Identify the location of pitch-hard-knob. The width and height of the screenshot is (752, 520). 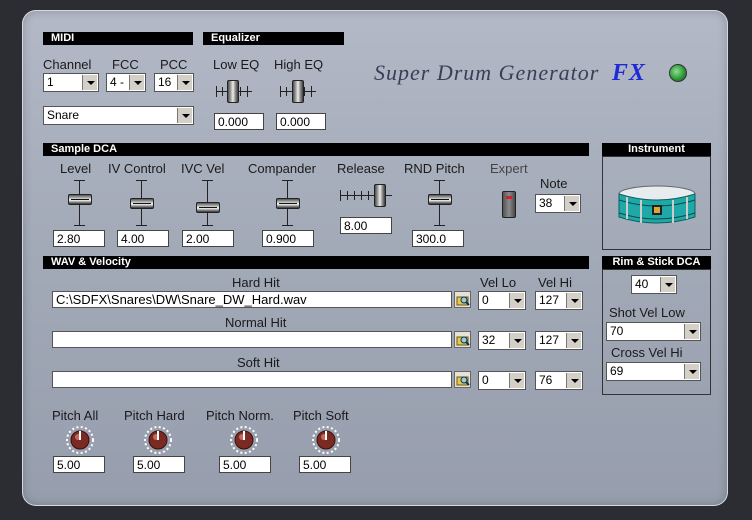
(158, 440).